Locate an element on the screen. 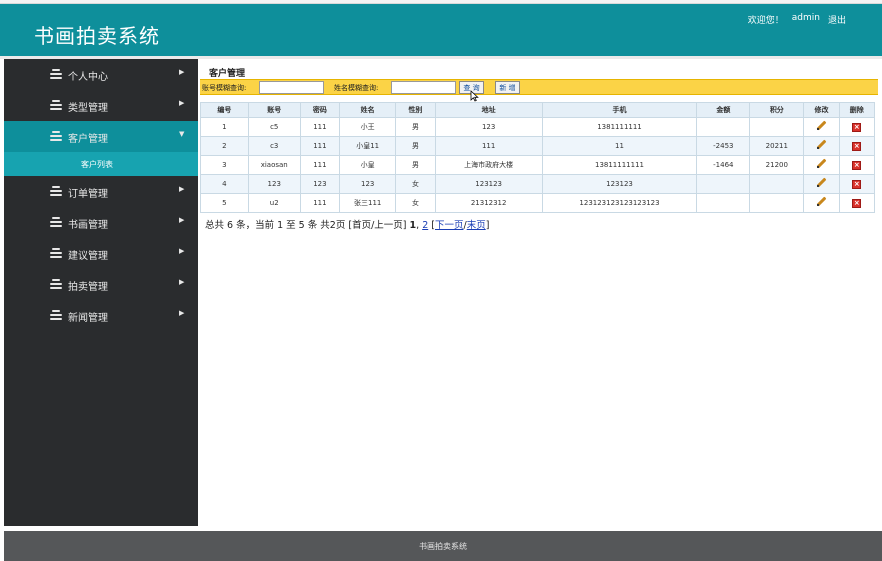 This screenshot has width=882, height=561. cell-address: 123 is located at coordinates (488, 127).